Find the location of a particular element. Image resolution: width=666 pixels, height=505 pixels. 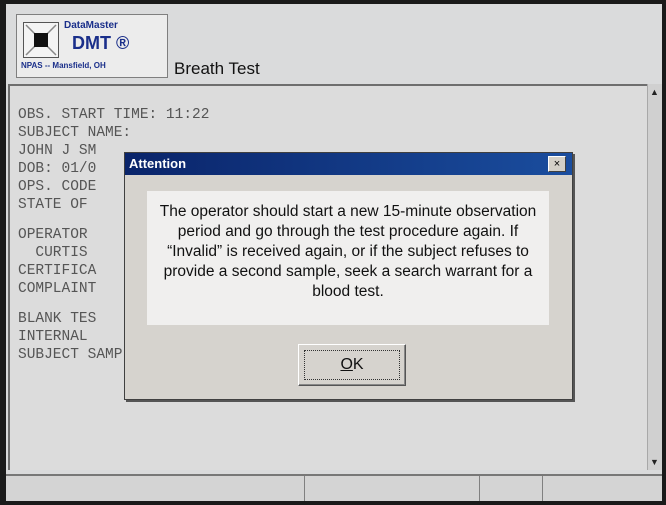

vertical-scrollbar: ▲ ▼ is located at coordinates (654, 277).